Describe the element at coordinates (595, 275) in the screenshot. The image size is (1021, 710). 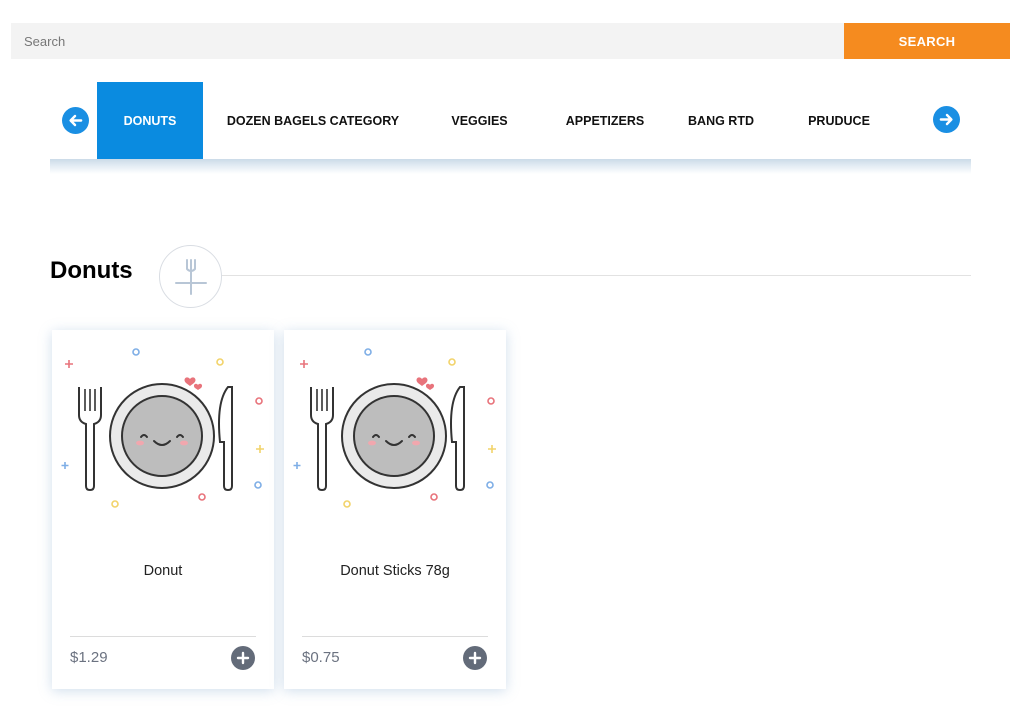
I see `section-divider` at that location.